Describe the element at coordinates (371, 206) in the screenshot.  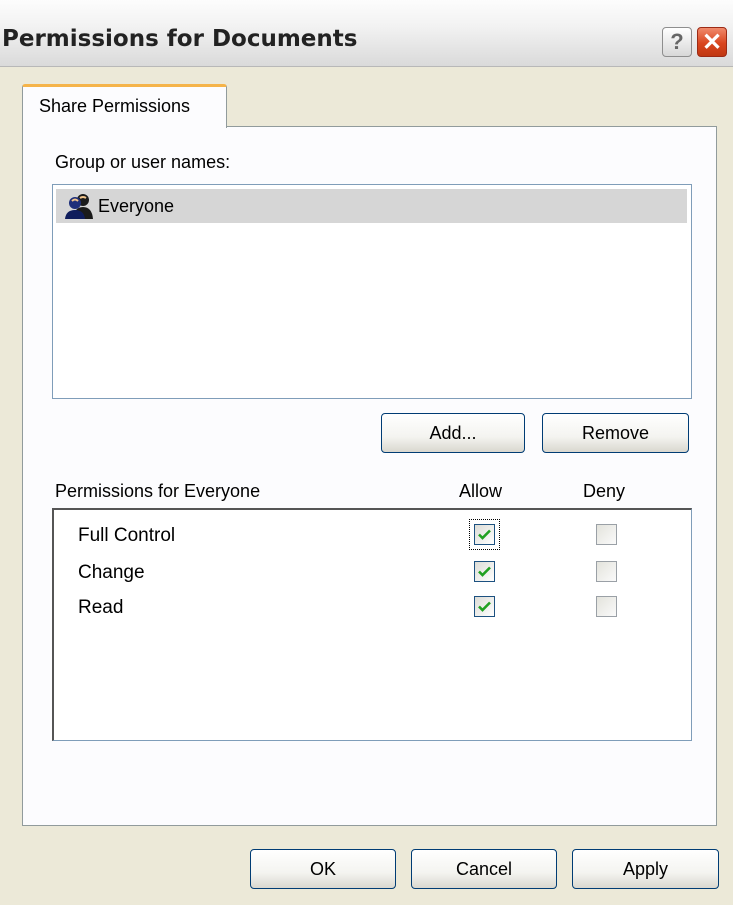
I see `list-item-everyone: Everyone` at that location.